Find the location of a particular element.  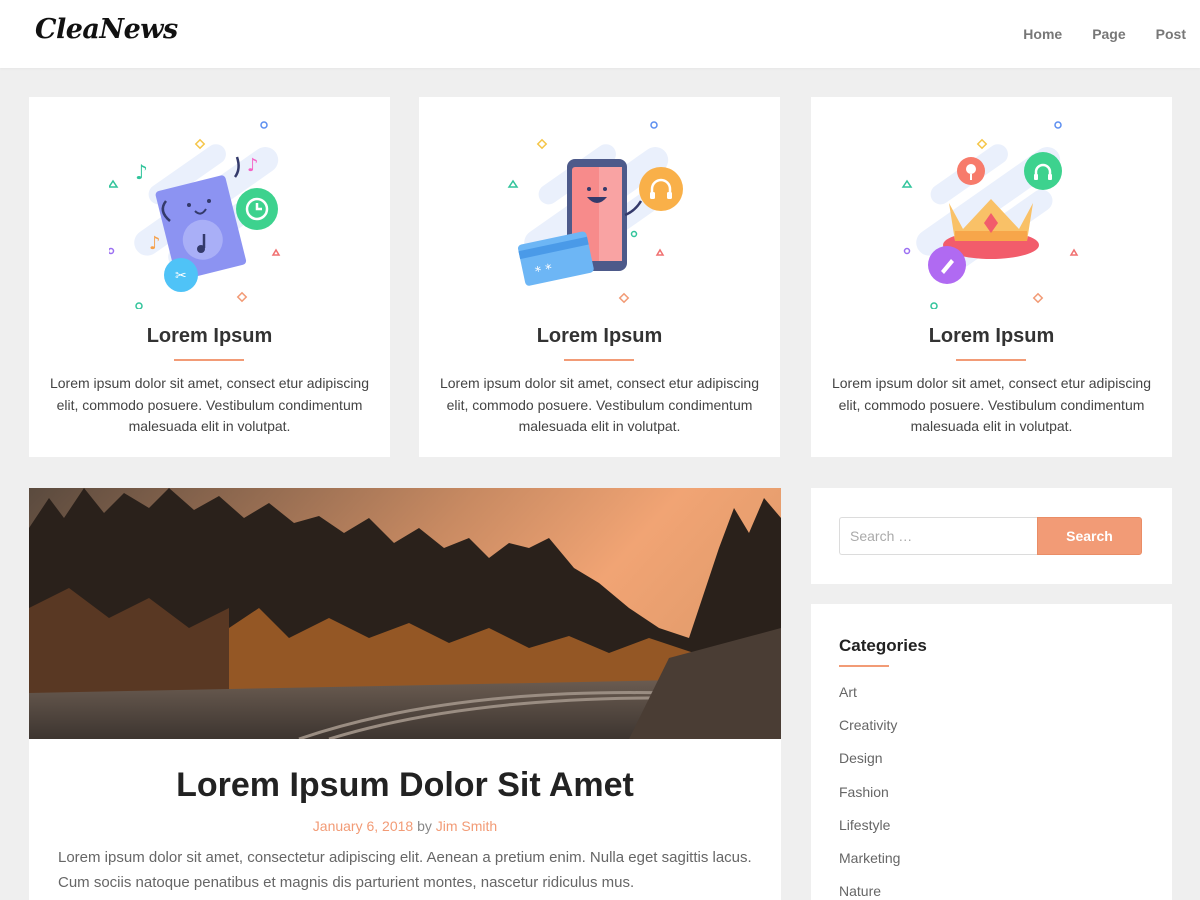

music-document-illustration: ✂ ♪ ♪ ♪ is located at coordinates (195, 215).